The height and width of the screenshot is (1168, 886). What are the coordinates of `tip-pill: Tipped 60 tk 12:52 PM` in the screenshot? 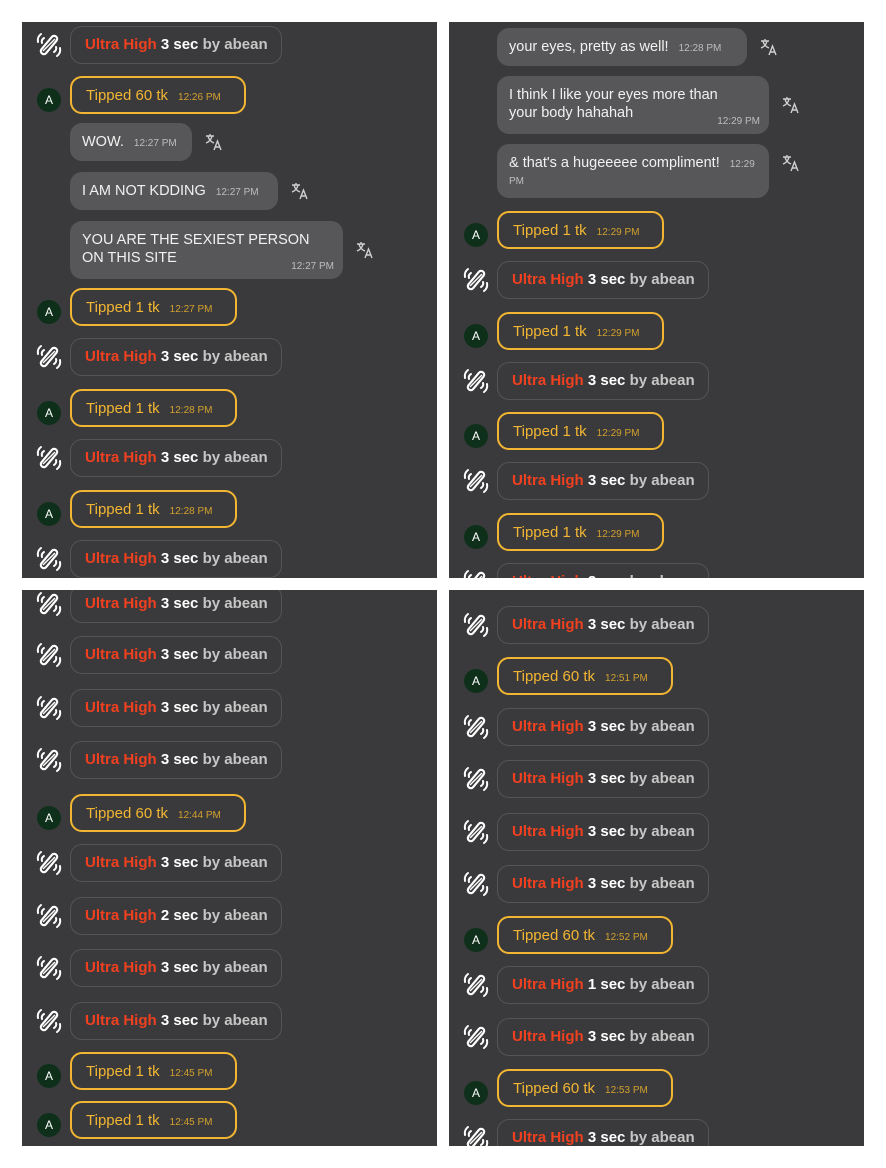 It's located at (585, 935).